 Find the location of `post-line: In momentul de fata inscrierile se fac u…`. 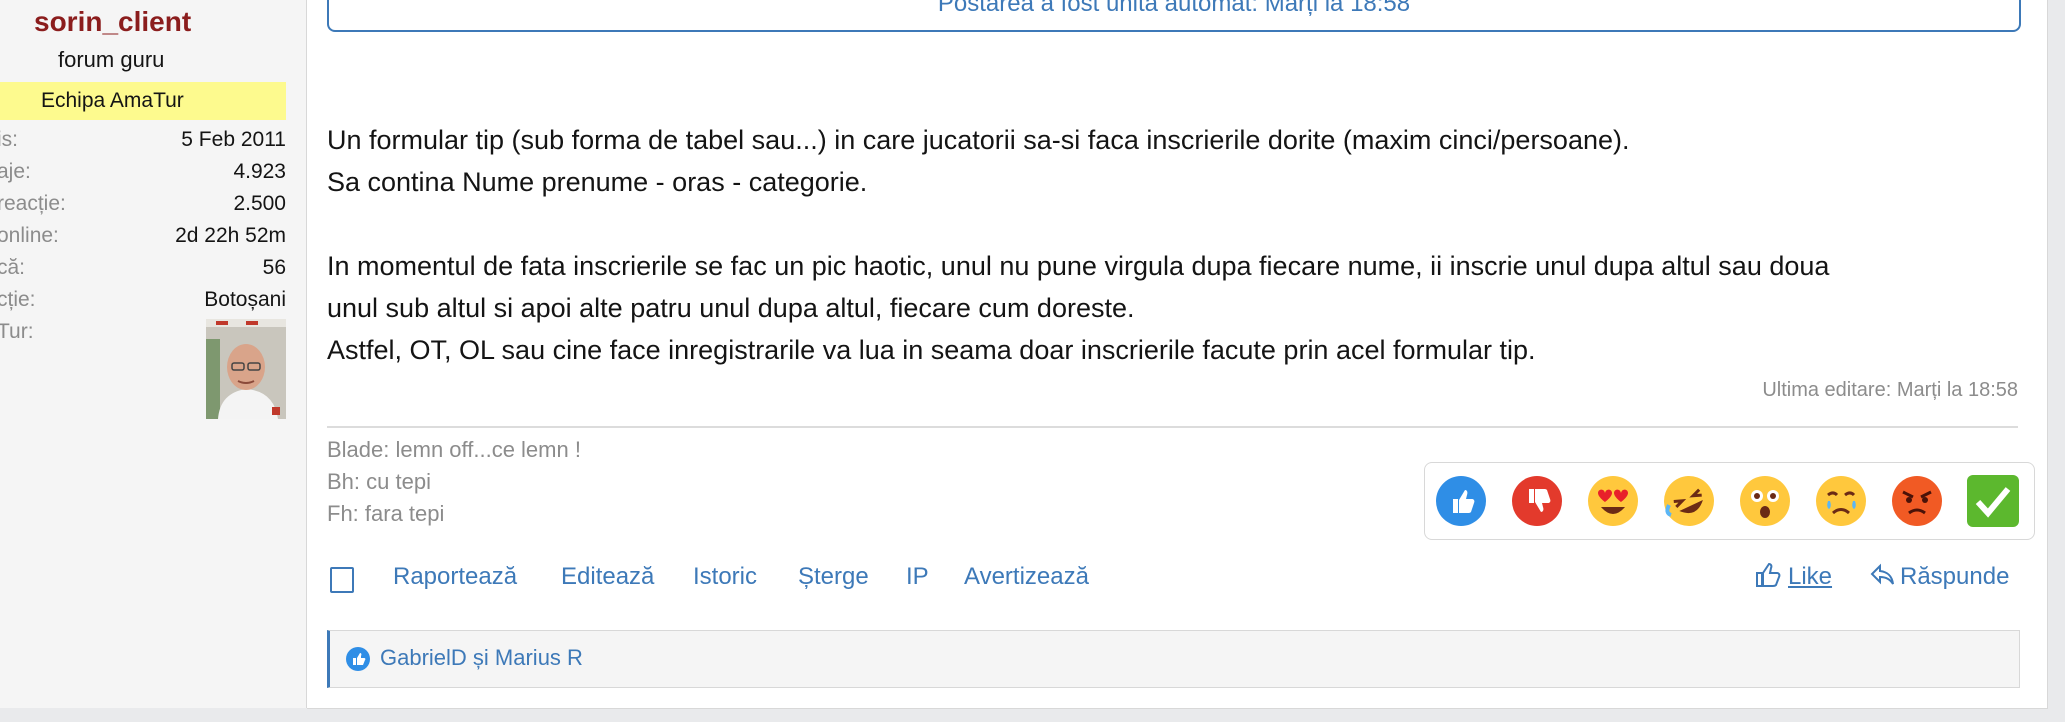

post-line: In momentul de fata inscrierile se fac u… is located at coordinates (1078, 266).